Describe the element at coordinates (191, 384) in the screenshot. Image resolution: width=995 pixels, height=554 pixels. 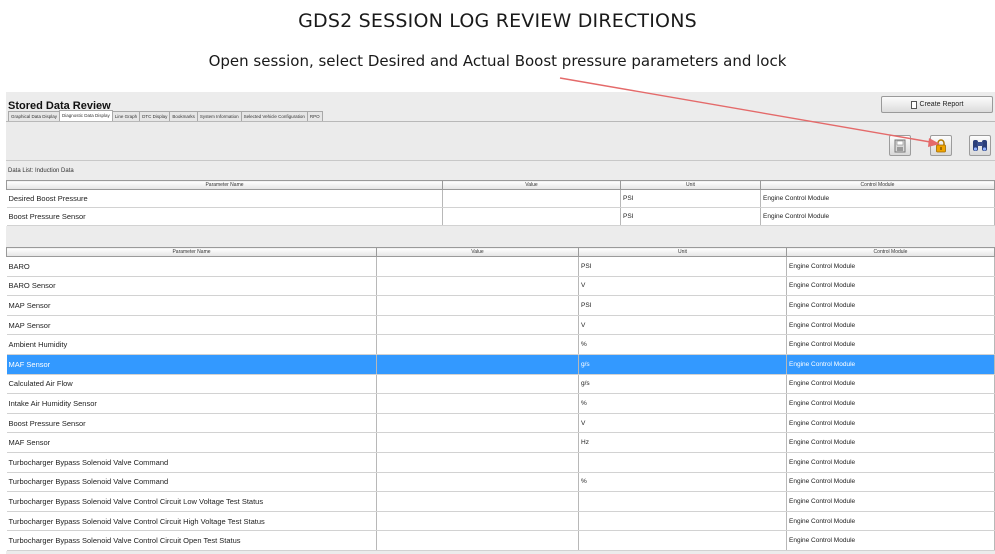
I see `parameter-name-cell: Calculated Air Flow` at that location.